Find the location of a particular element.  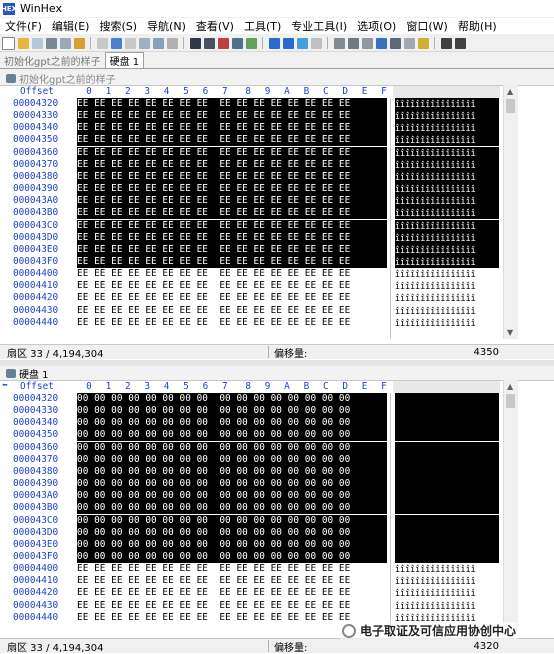

hash-icon is located at coordinates (395, 43).